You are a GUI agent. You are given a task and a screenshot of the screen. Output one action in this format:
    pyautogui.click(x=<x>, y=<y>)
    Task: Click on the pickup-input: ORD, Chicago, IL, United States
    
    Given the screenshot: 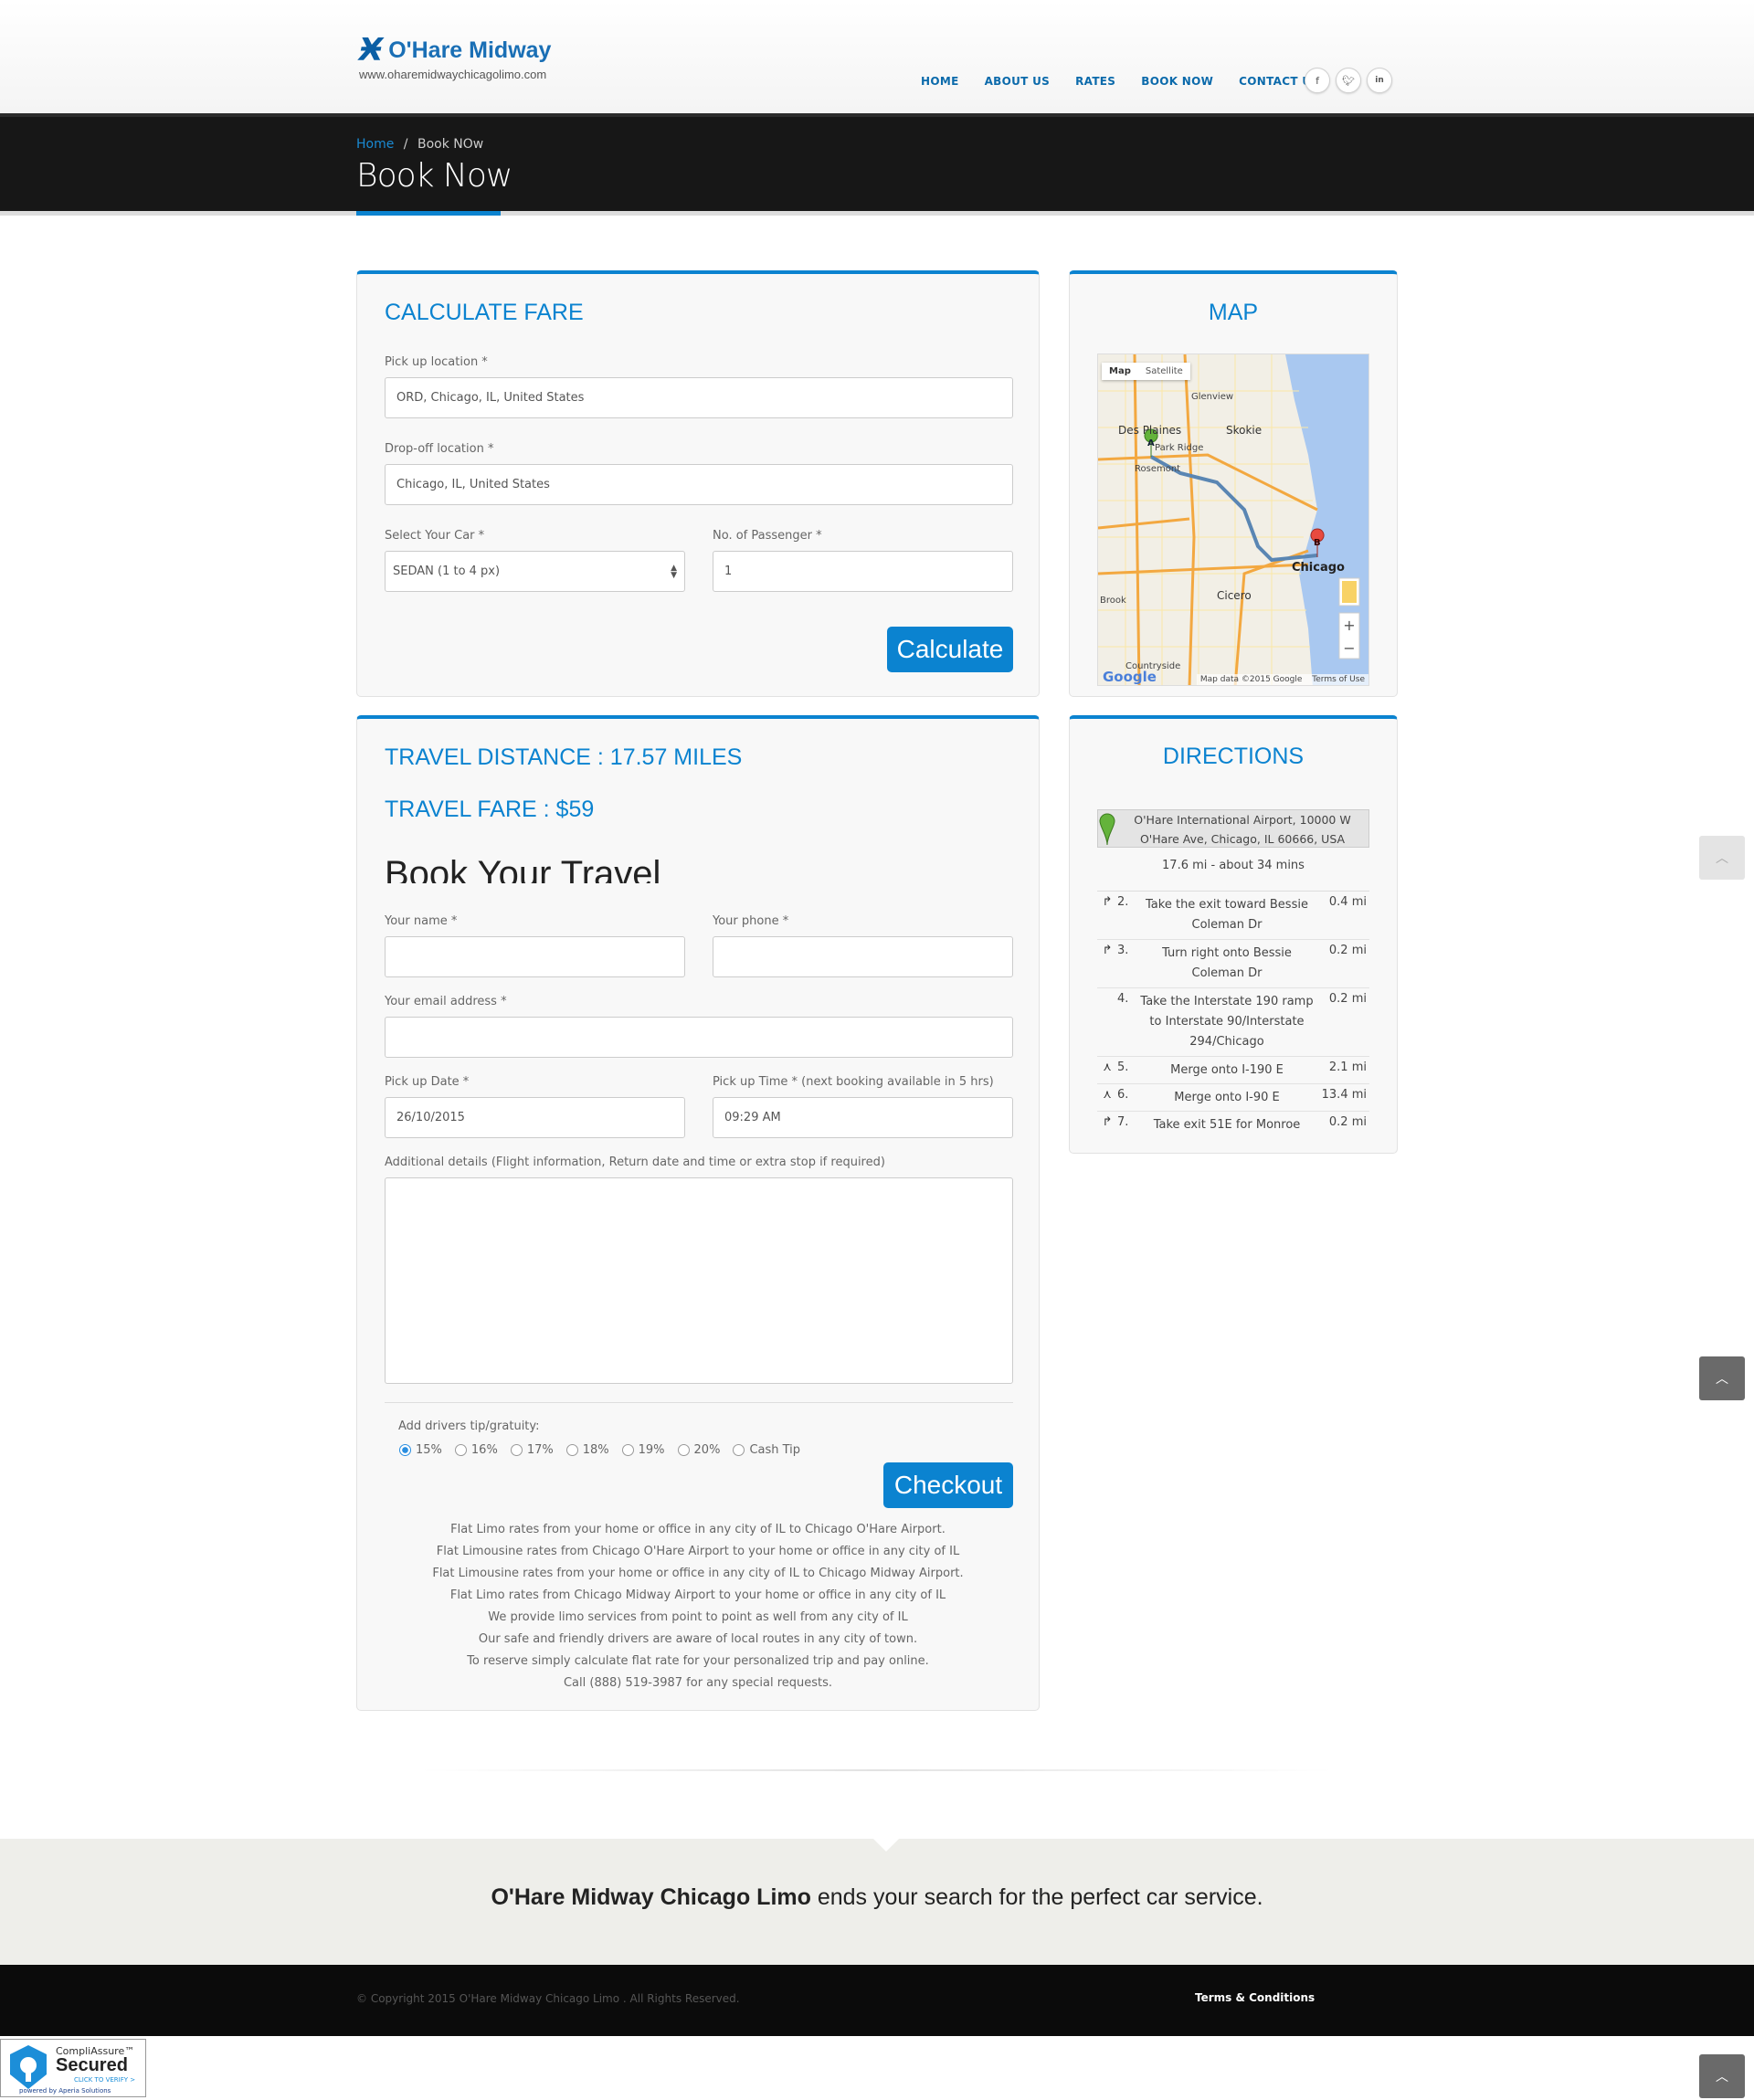 What is the action you would take?
    pyautogui.click(x=699, y=397)
    